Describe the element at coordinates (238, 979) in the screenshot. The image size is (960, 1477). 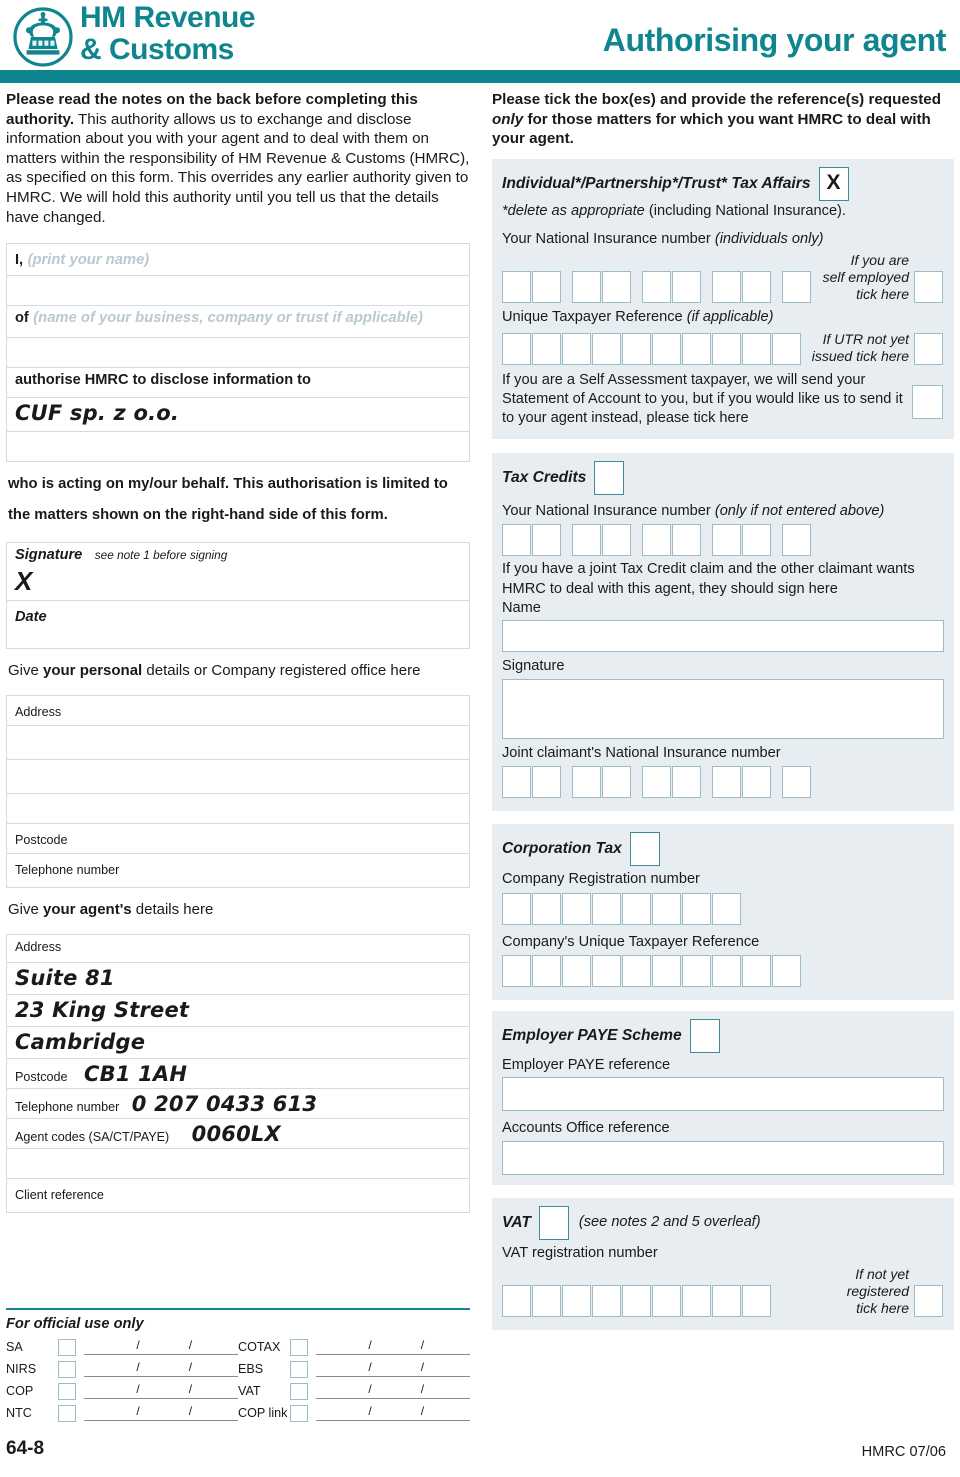
I see `agent-address-row-1: Suite 81` at that location.